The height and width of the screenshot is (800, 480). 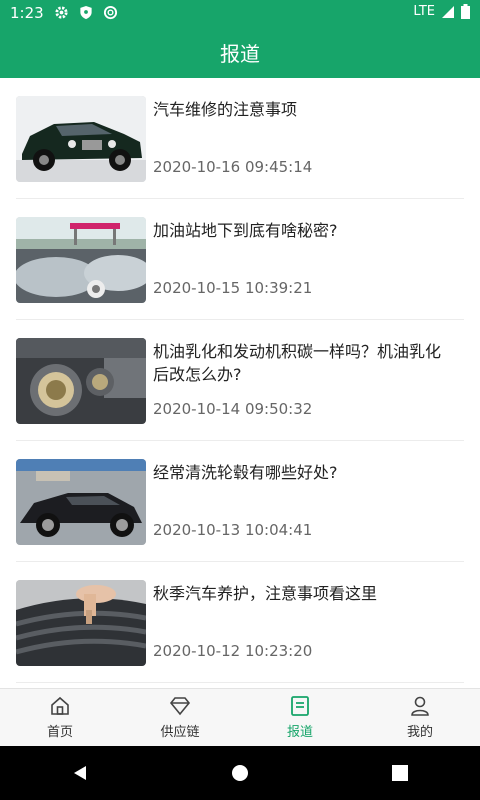 What do you see at coordinates (420, 718) in the screenshot?
I see `tab-profile: 我的` at bounding box center [420, 718].